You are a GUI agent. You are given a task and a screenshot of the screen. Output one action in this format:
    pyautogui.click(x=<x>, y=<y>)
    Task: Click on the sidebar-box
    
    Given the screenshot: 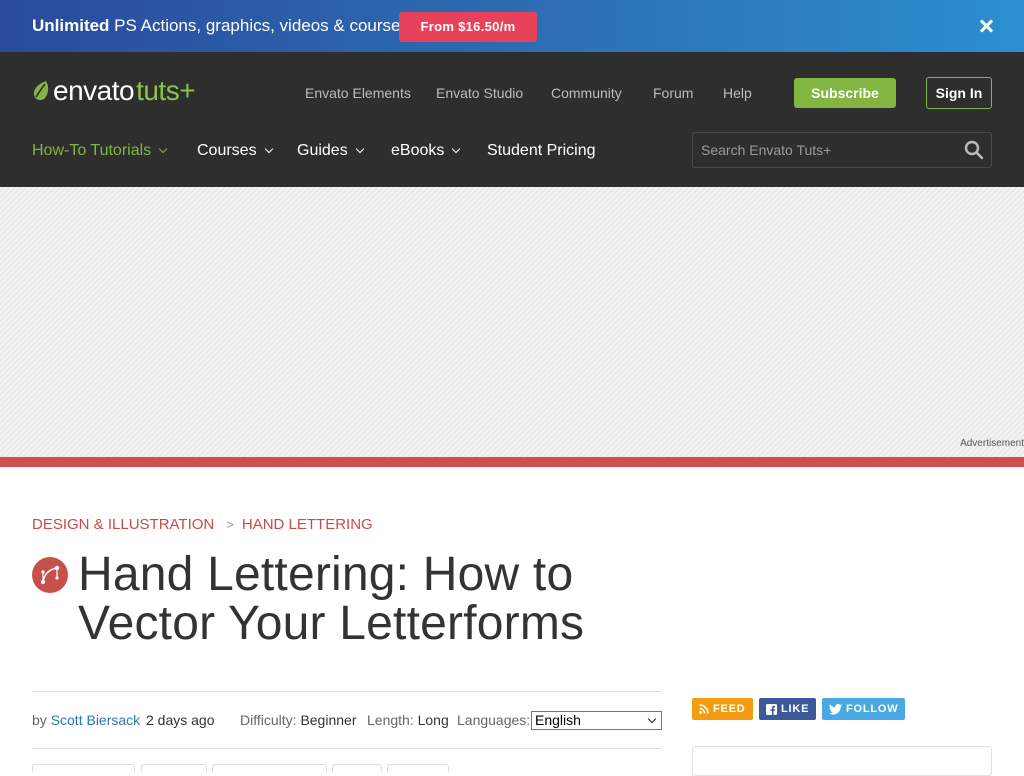 What is the action you would take?
    pyautogui.click(x=842, y=761)
    